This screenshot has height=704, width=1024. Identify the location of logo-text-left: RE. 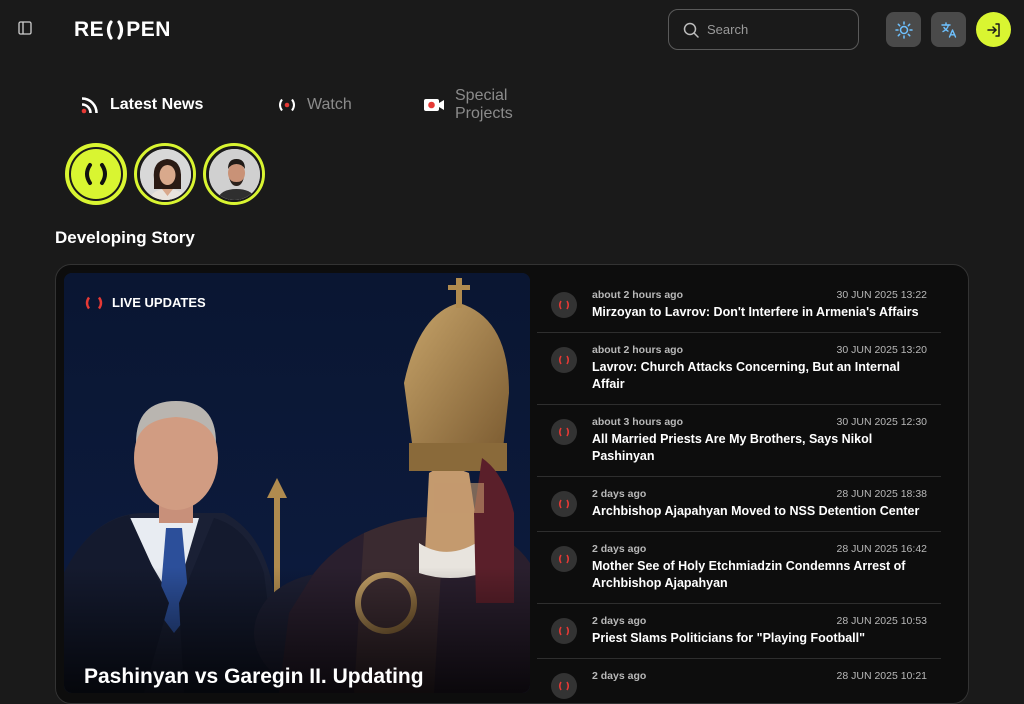
(89, 29).